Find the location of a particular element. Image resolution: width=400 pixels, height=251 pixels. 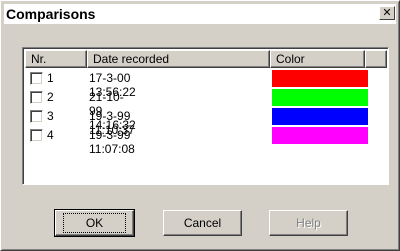

column-header-color: Color is located at coordinates (317, 59).